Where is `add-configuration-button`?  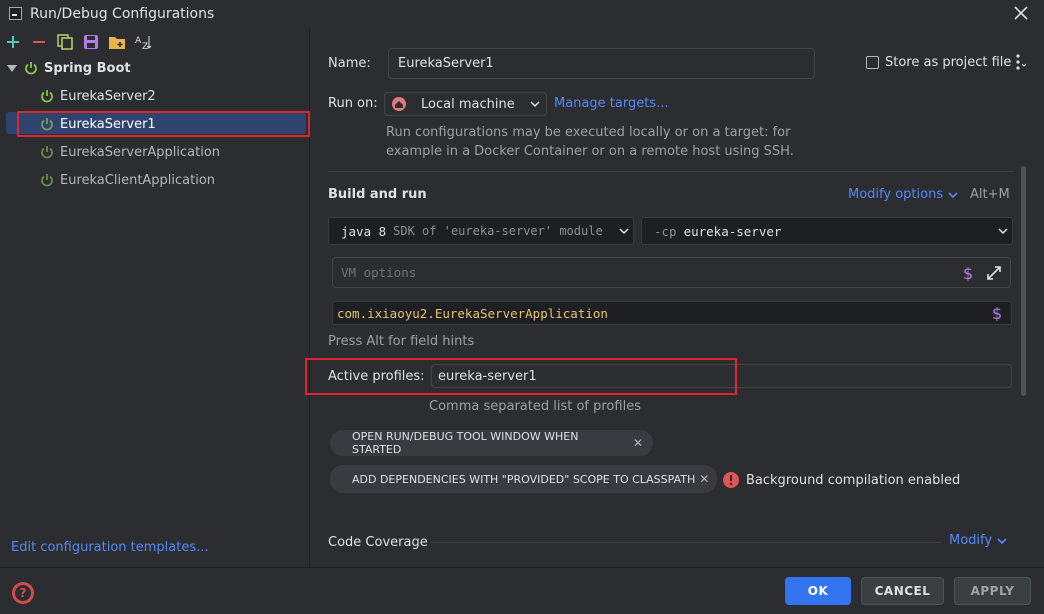 add-configuration-button is located at coordinates (13, 42).